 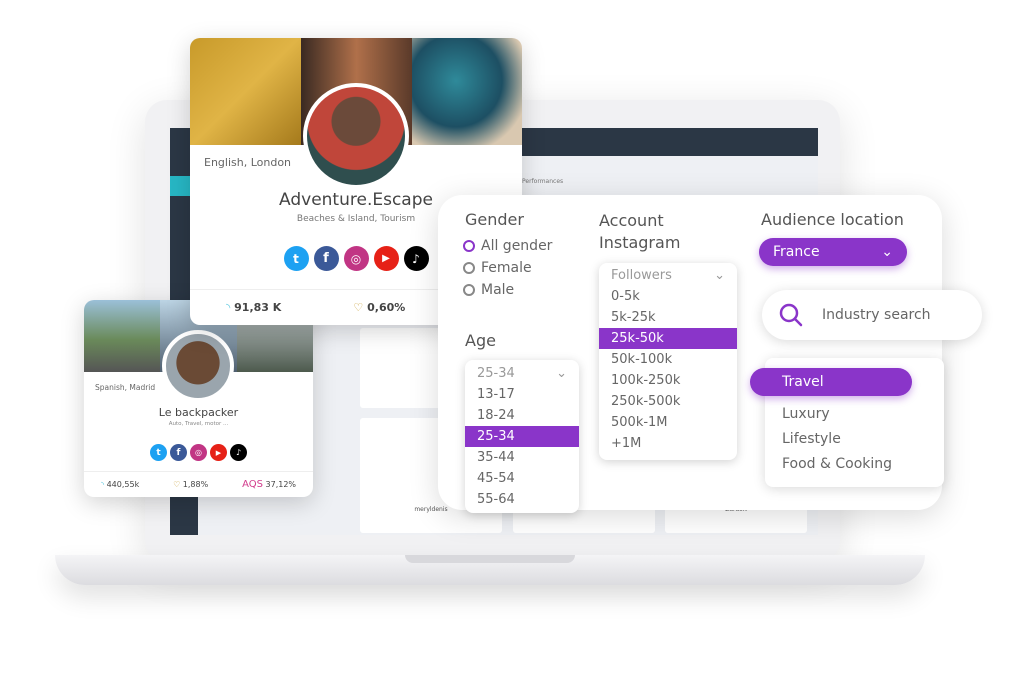 What do you see at coordinates (668, 422) in the screenshot?
I see `followers-option: 500k-1M` at bounding box center [668, 422].